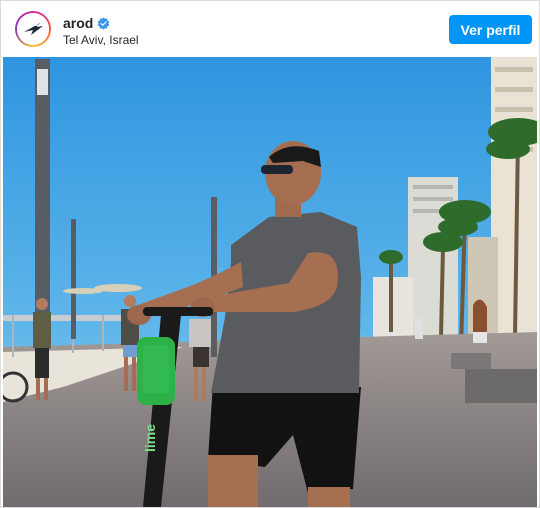 This screenshot has height=508, width=540. What do you see at coordinates (150, 438) in the screenshot?
I see `scooter-brand-text: lime` at bounding box center [150, 438].